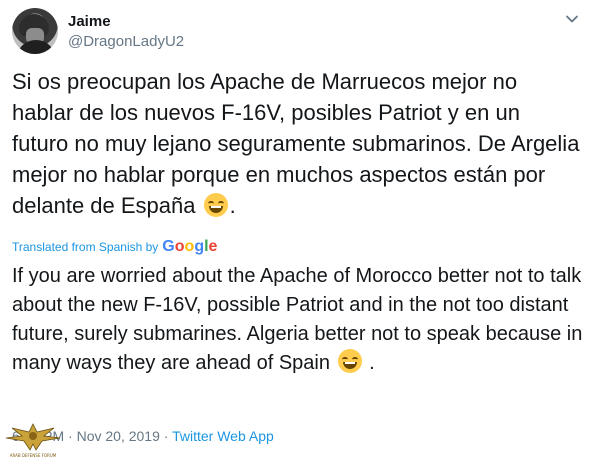 This screenshot has width=603, height=465. I want to click on chevron-down-icon, so click(572, 19).